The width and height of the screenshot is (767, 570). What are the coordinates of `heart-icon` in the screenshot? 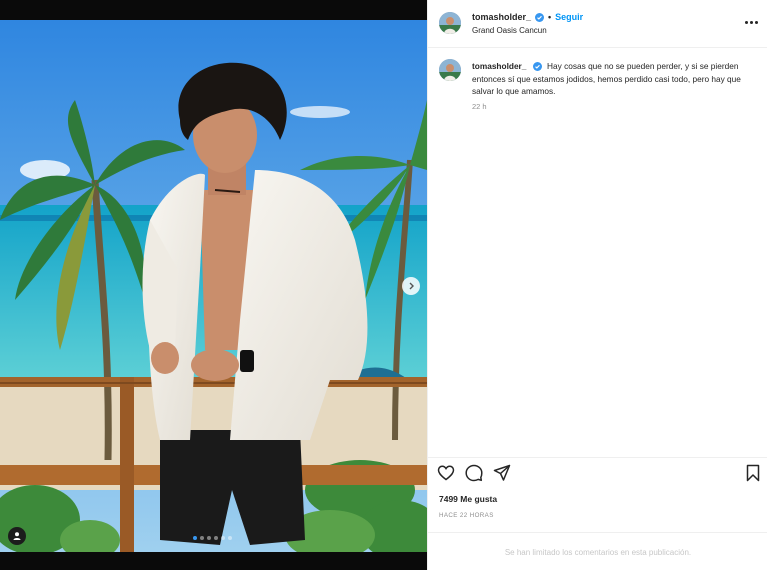 It's located at (446, 473).